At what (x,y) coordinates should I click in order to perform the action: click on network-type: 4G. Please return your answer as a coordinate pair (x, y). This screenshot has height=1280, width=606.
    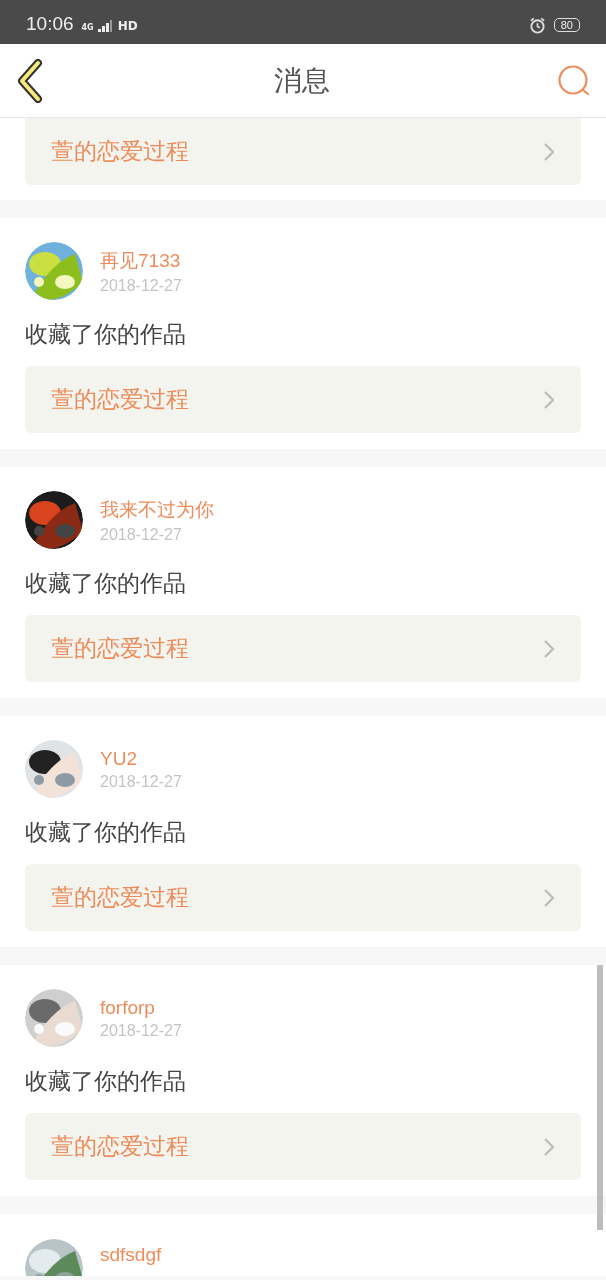
    Looking at the image, I should click on (87, 27).